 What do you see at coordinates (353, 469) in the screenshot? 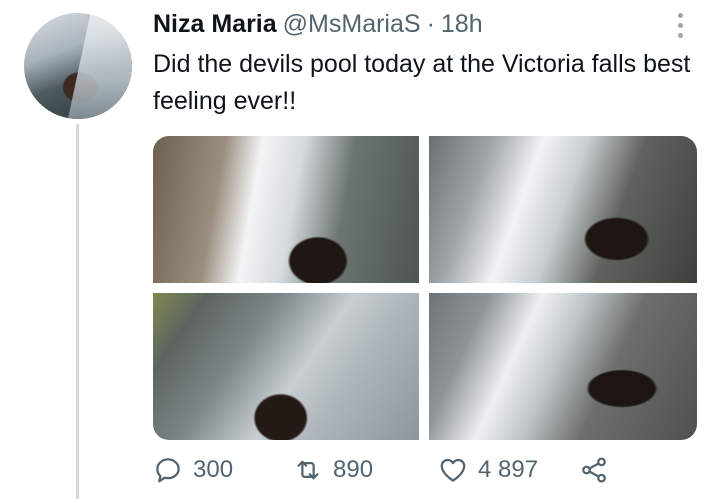
I see `retweet-count: 890` at bounding box center [353, 469].